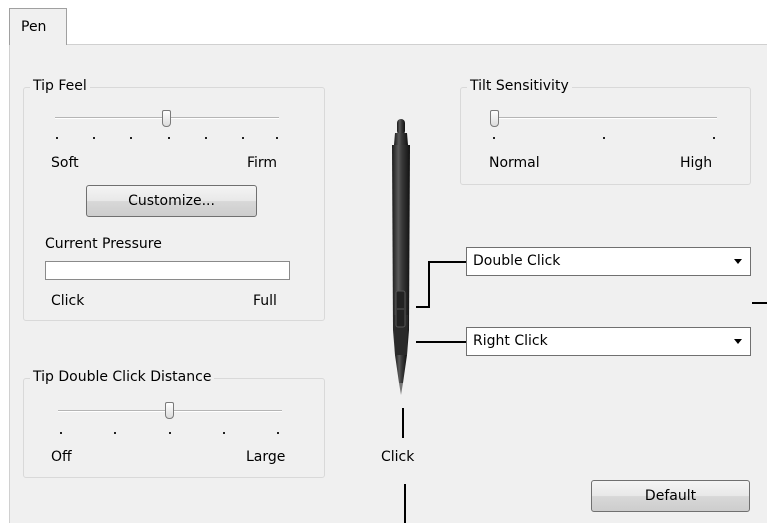  What do you see at coordinates (514, 163) in the screenshot?
I see `tilt-min-label: Normal` at bounding box center [514, 163].